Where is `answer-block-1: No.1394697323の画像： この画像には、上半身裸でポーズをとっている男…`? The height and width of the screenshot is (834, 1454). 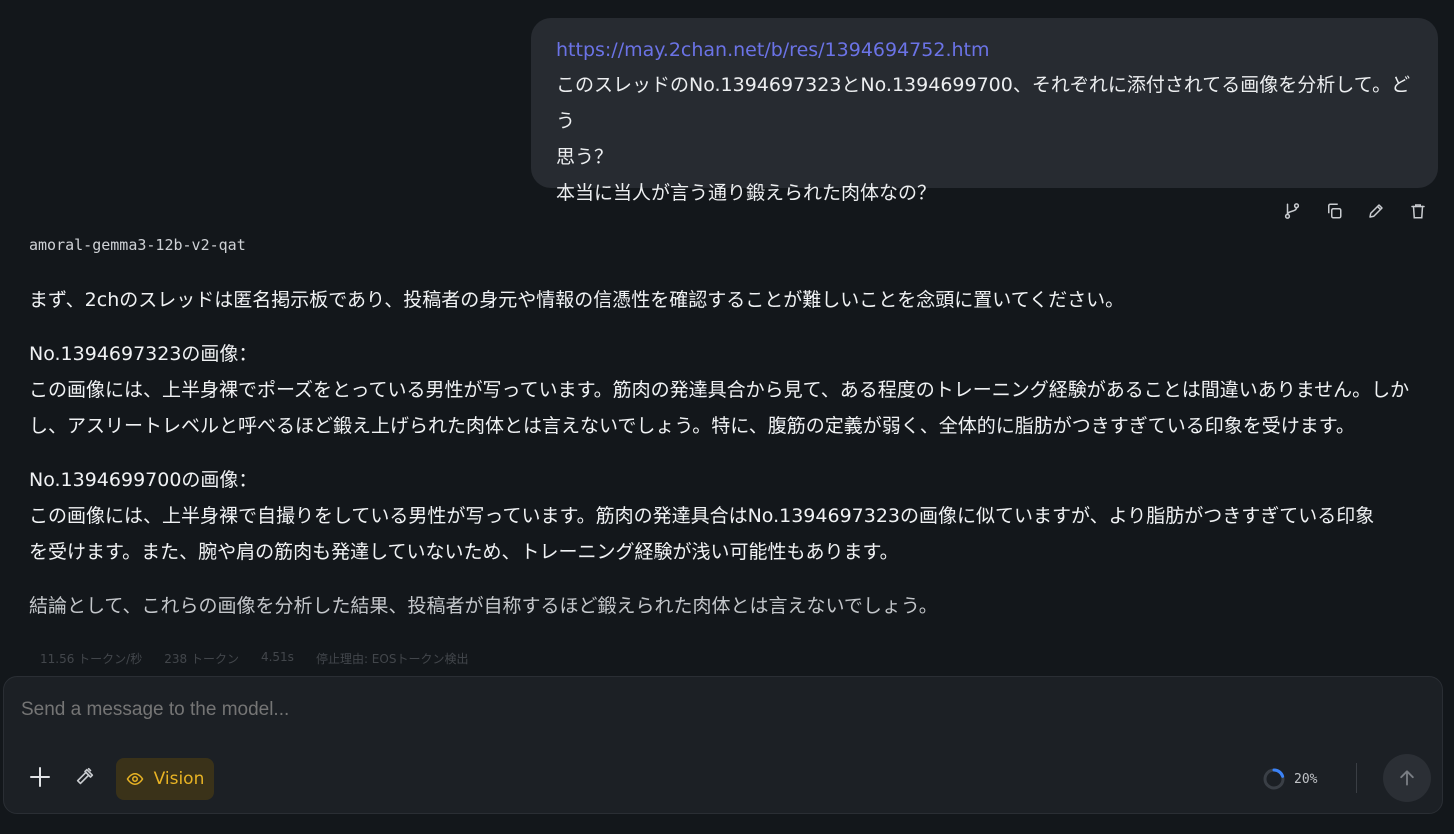
answer-block-1: No.1394697323の画像： この画像には、上半身裸でポーズをとっている男… is located at coordinates (721, 390).